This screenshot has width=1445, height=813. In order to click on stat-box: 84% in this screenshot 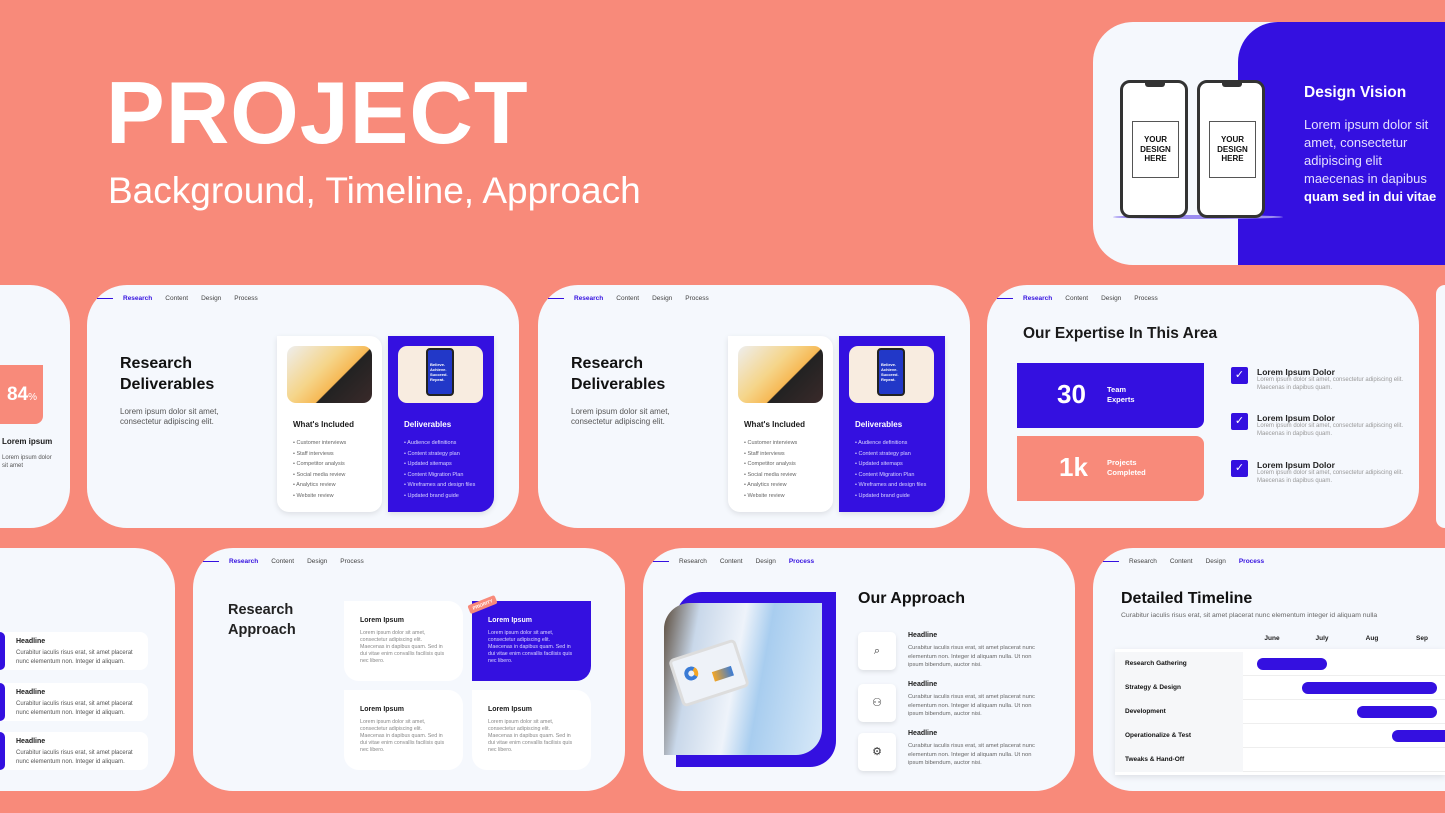, I will do `click(21, 394)`.